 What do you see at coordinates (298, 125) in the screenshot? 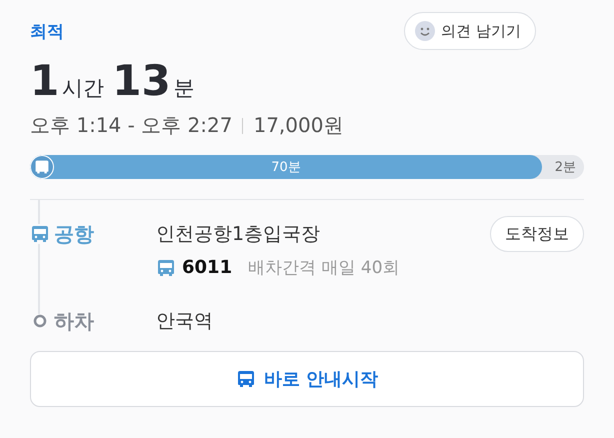
I see `fare: 17,000원` at bounding box center [298, 125].